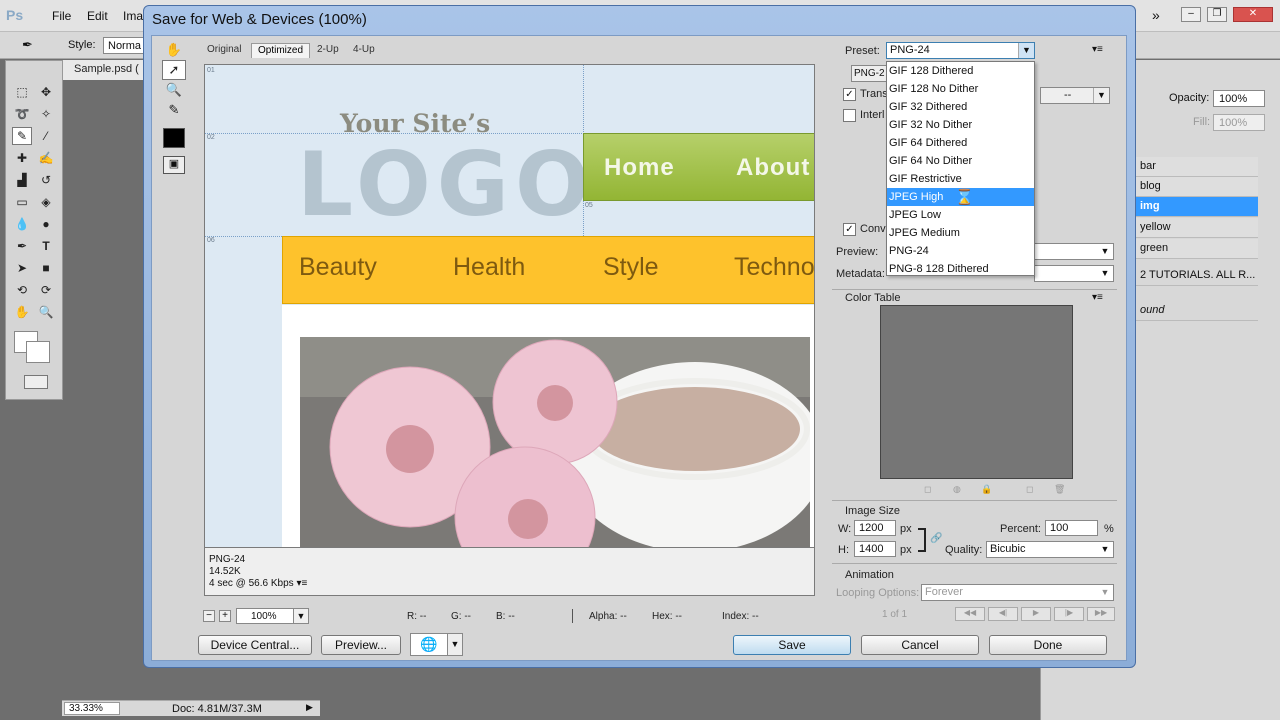  Describe the element at coordinates (1194, 187) in the screenshot. I see `layer-row: blog` at that location.